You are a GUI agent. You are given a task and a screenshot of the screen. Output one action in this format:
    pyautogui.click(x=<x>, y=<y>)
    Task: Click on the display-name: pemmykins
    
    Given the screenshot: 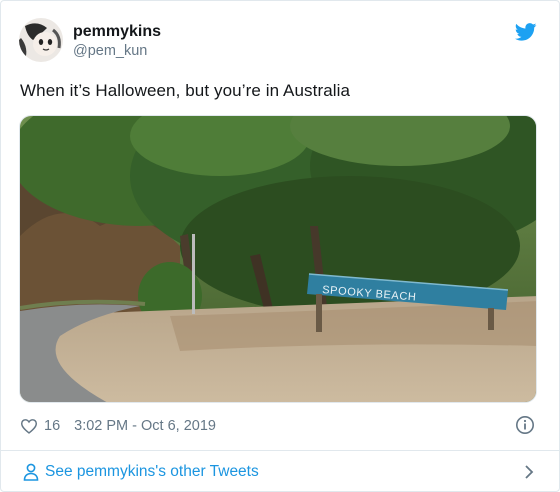 What is the action you would take?
    pyautogui.click(x=117, y=32)
    